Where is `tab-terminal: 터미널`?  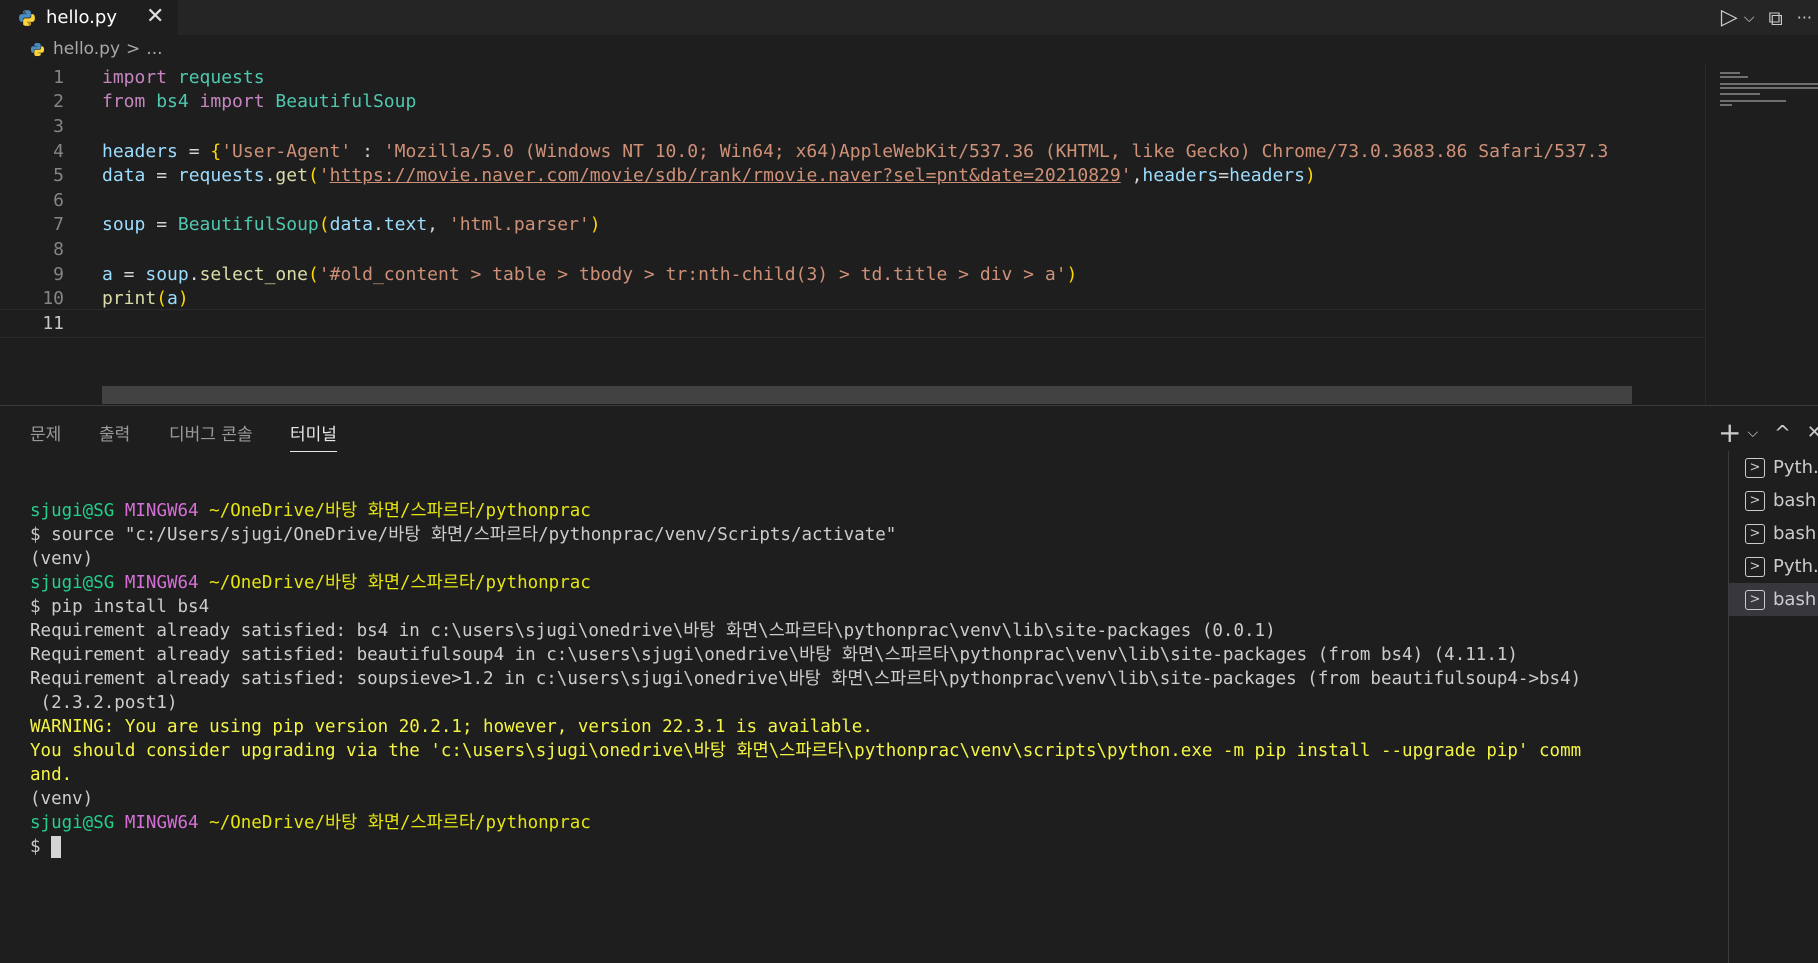
tab-terminal: 터미널 is located at coordinates (313, 436).